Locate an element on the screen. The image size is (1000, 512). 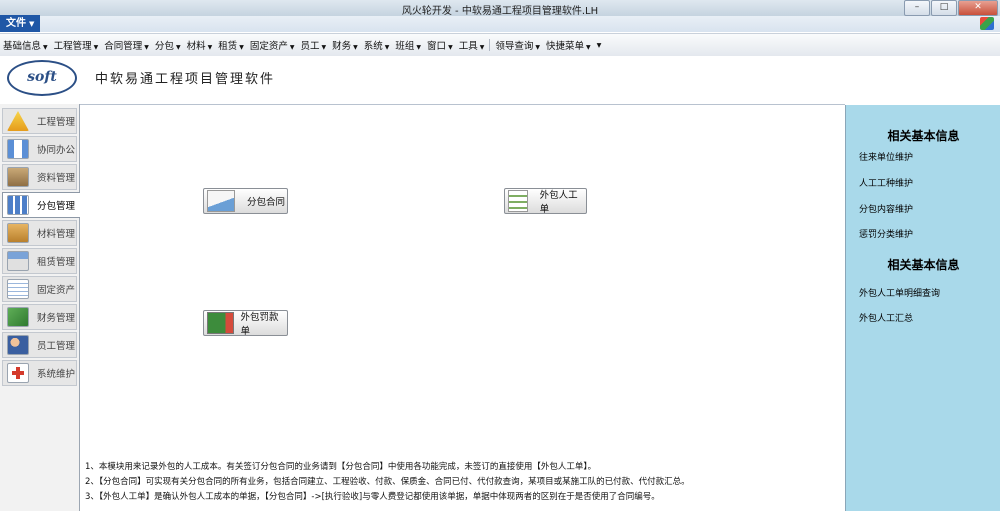
sidebar-item-fixed-assets: 固定资产 is located at coordinates (39, 289).